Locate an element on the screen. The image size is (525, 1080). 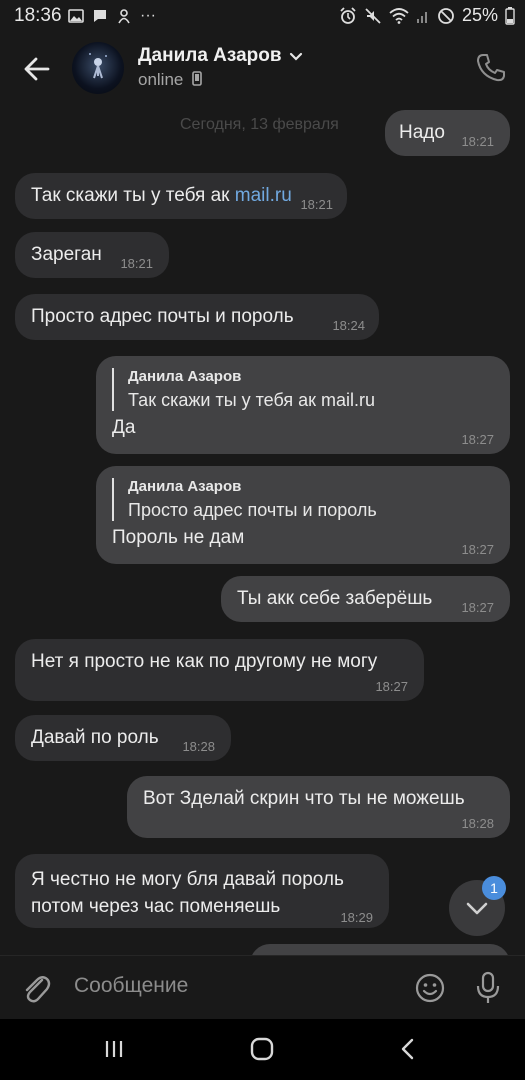
message-incoming: Просто адрес почты и пороль 18:24 is located at coordinates (197, 317).